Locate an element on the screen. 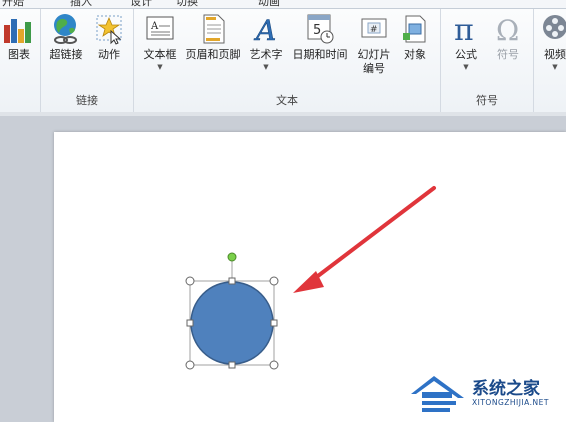 The image size is (566, 422). circle-shape is located at coordinates (232, 323).